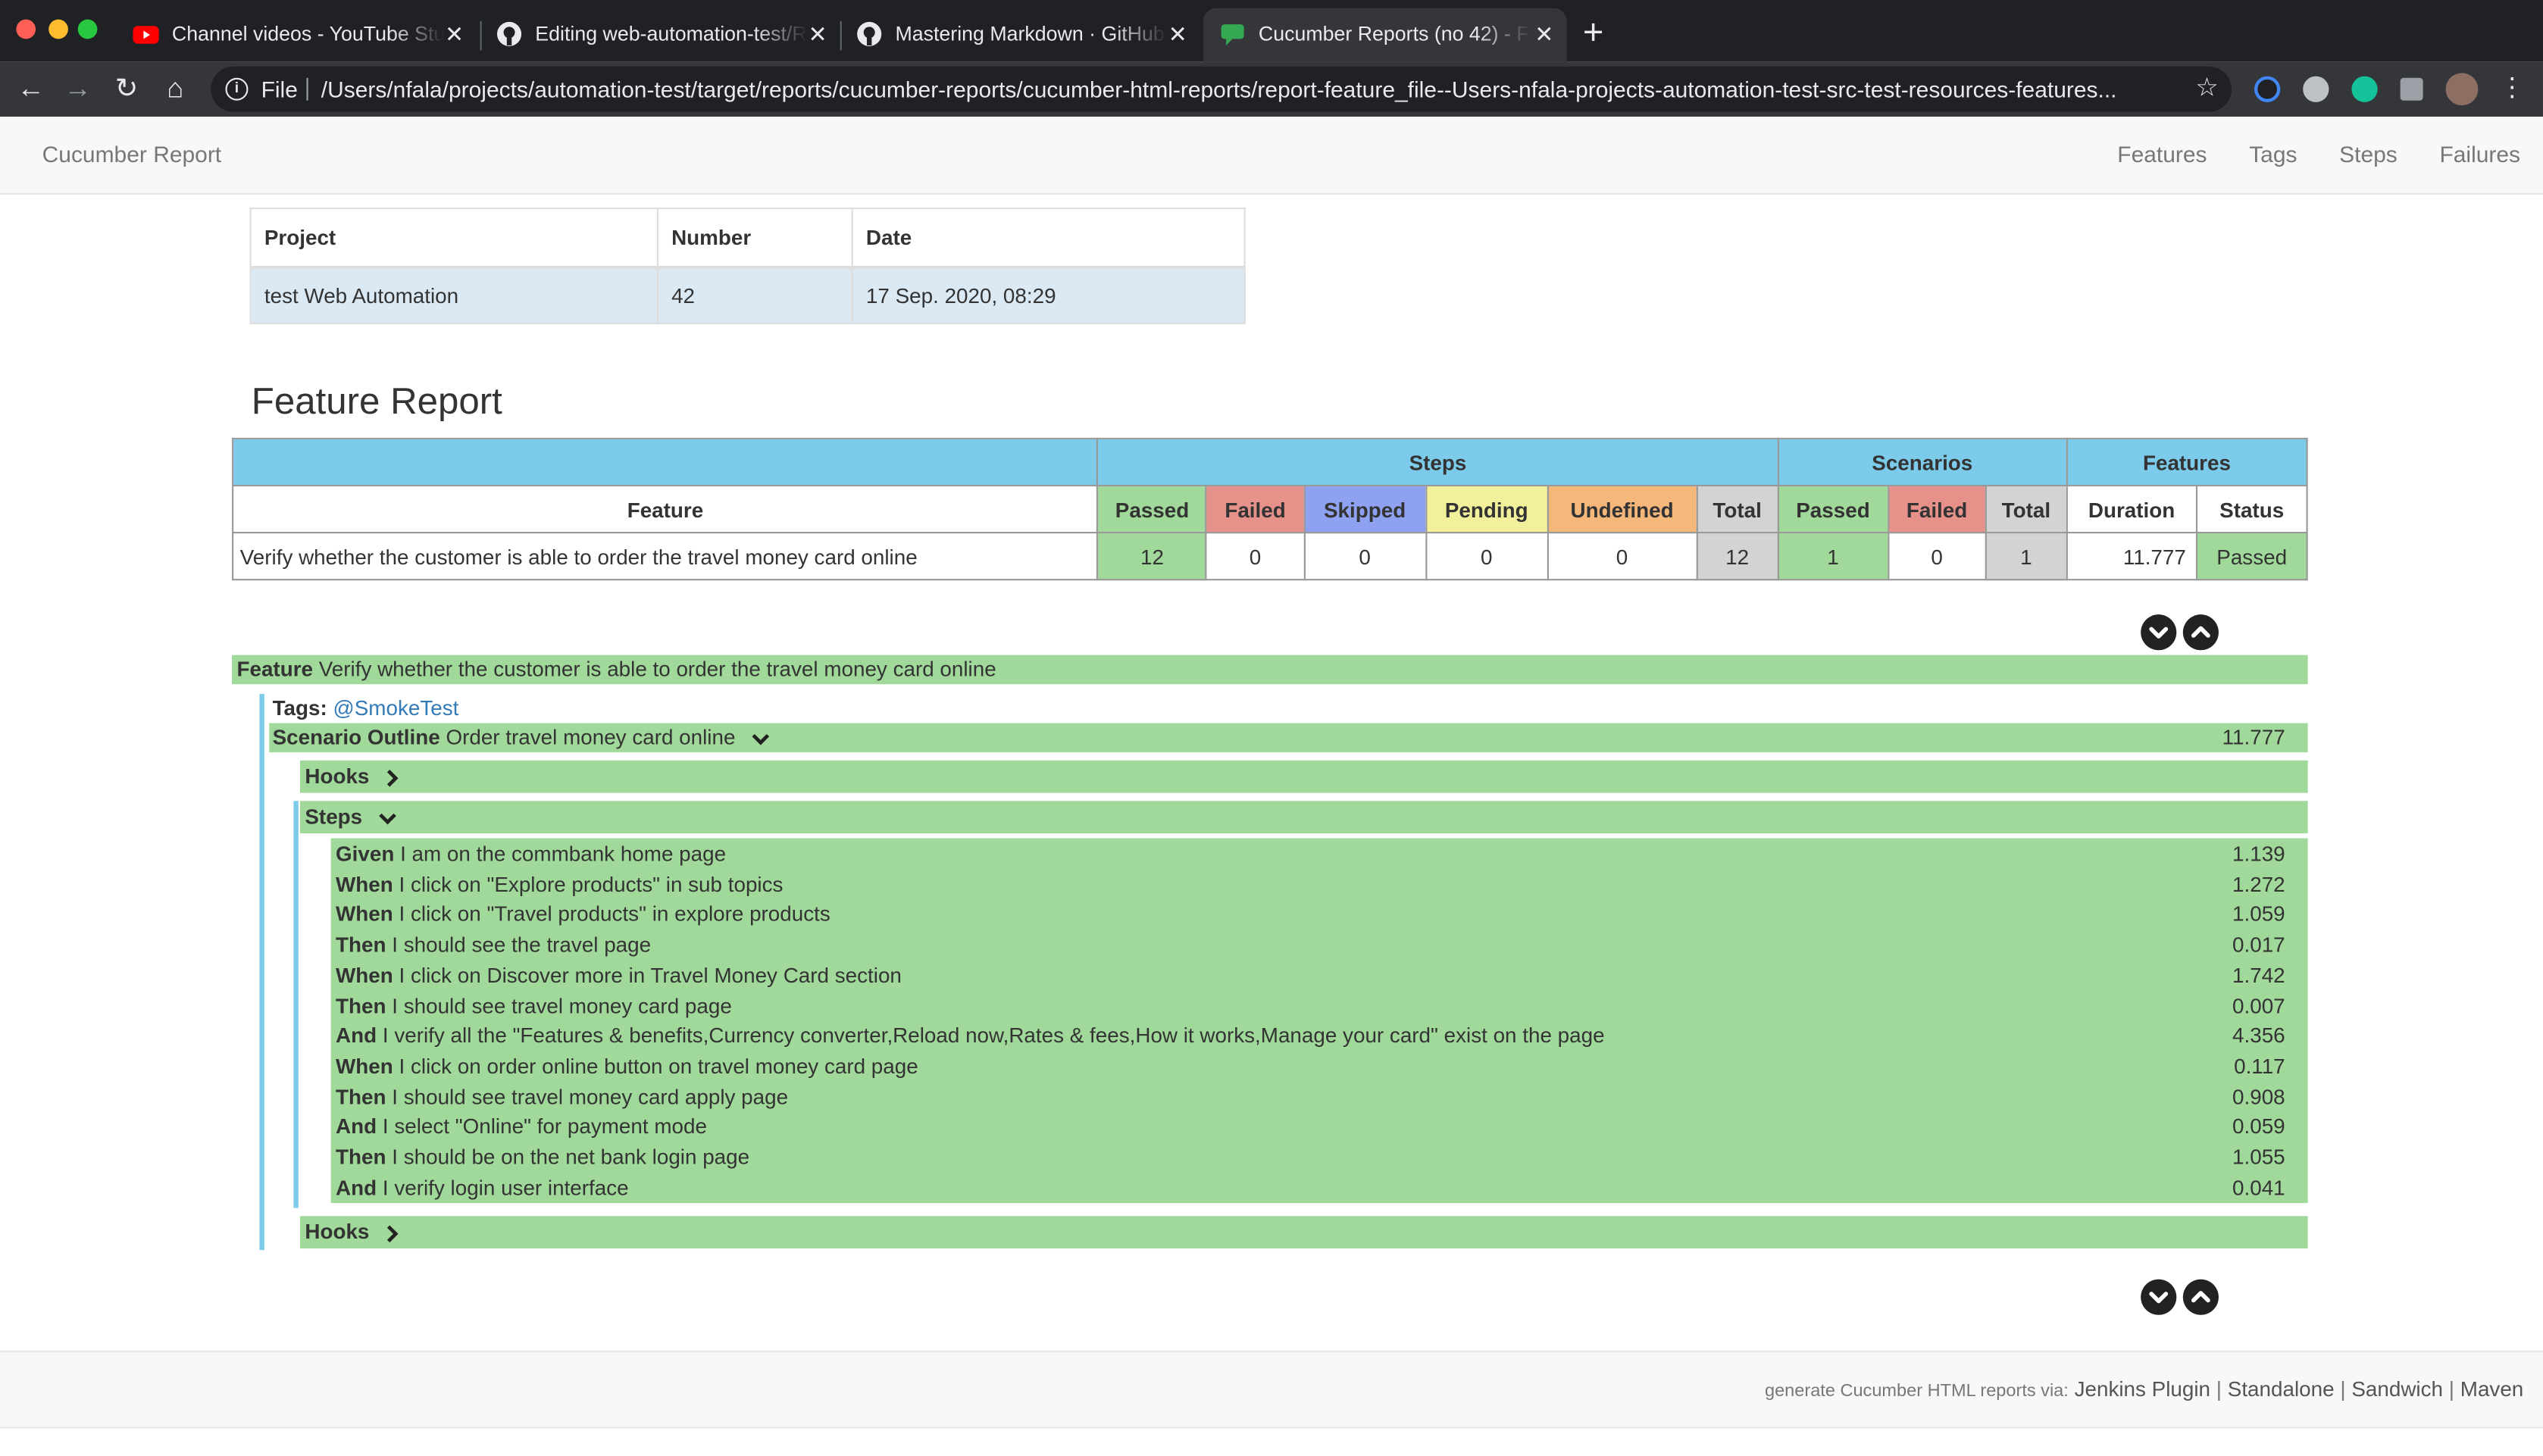 Image resolution: width=2543 pixels, height=1456 pixels. What do you see at coordinates (519, 945) in the screenshot?
I see `step-text: I should see the travel page` at bounding box center [519, 945].